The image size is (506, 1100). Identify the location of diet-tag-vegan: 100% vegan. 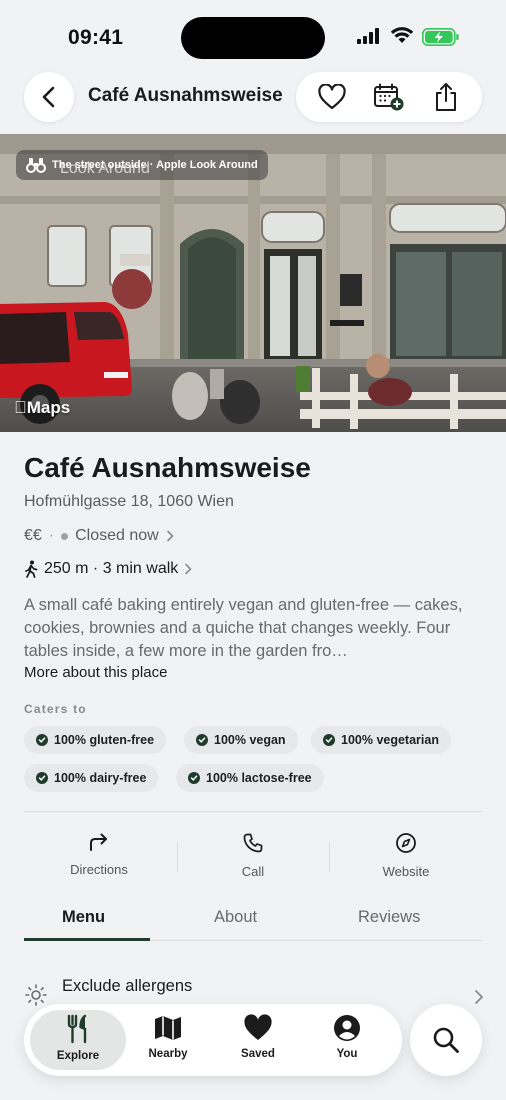
(241, 740).